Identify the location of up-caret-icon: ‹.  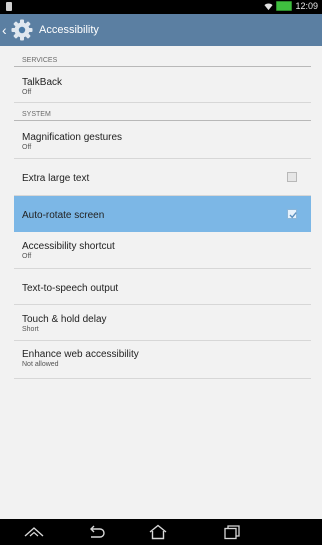
(5, 30).